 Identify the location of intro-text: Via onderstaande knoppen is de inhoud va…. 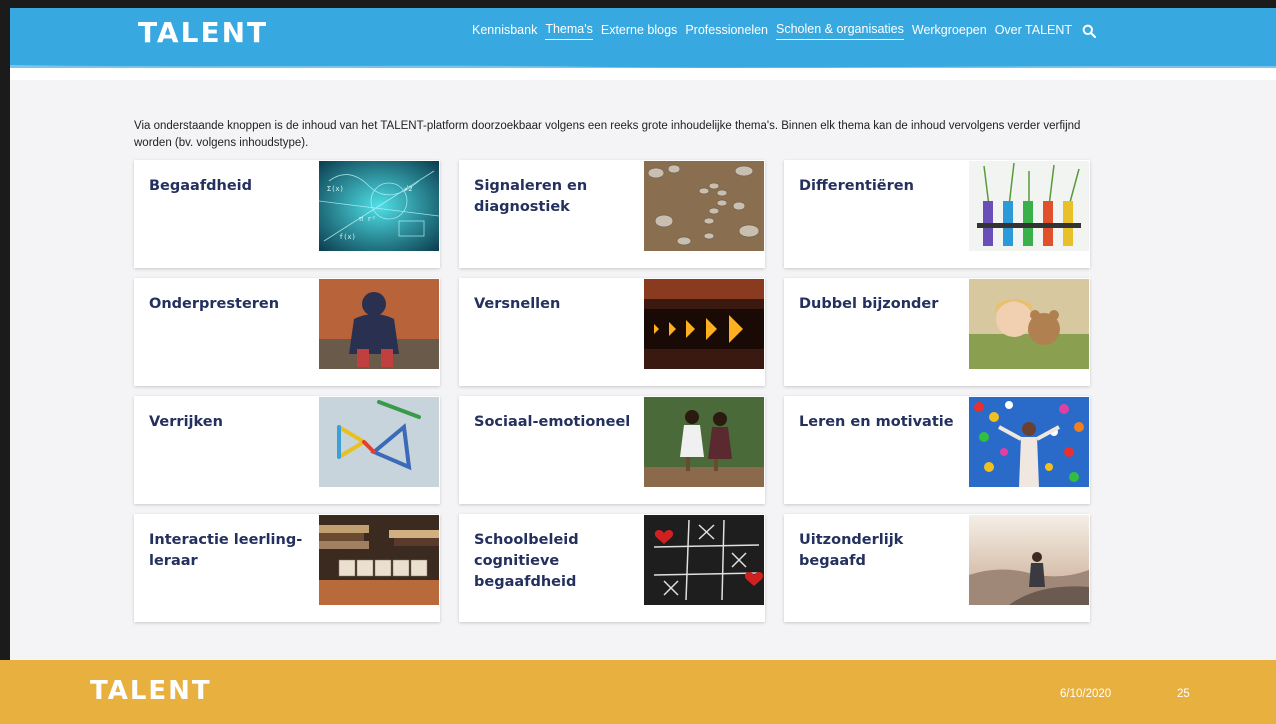
(607, 134).